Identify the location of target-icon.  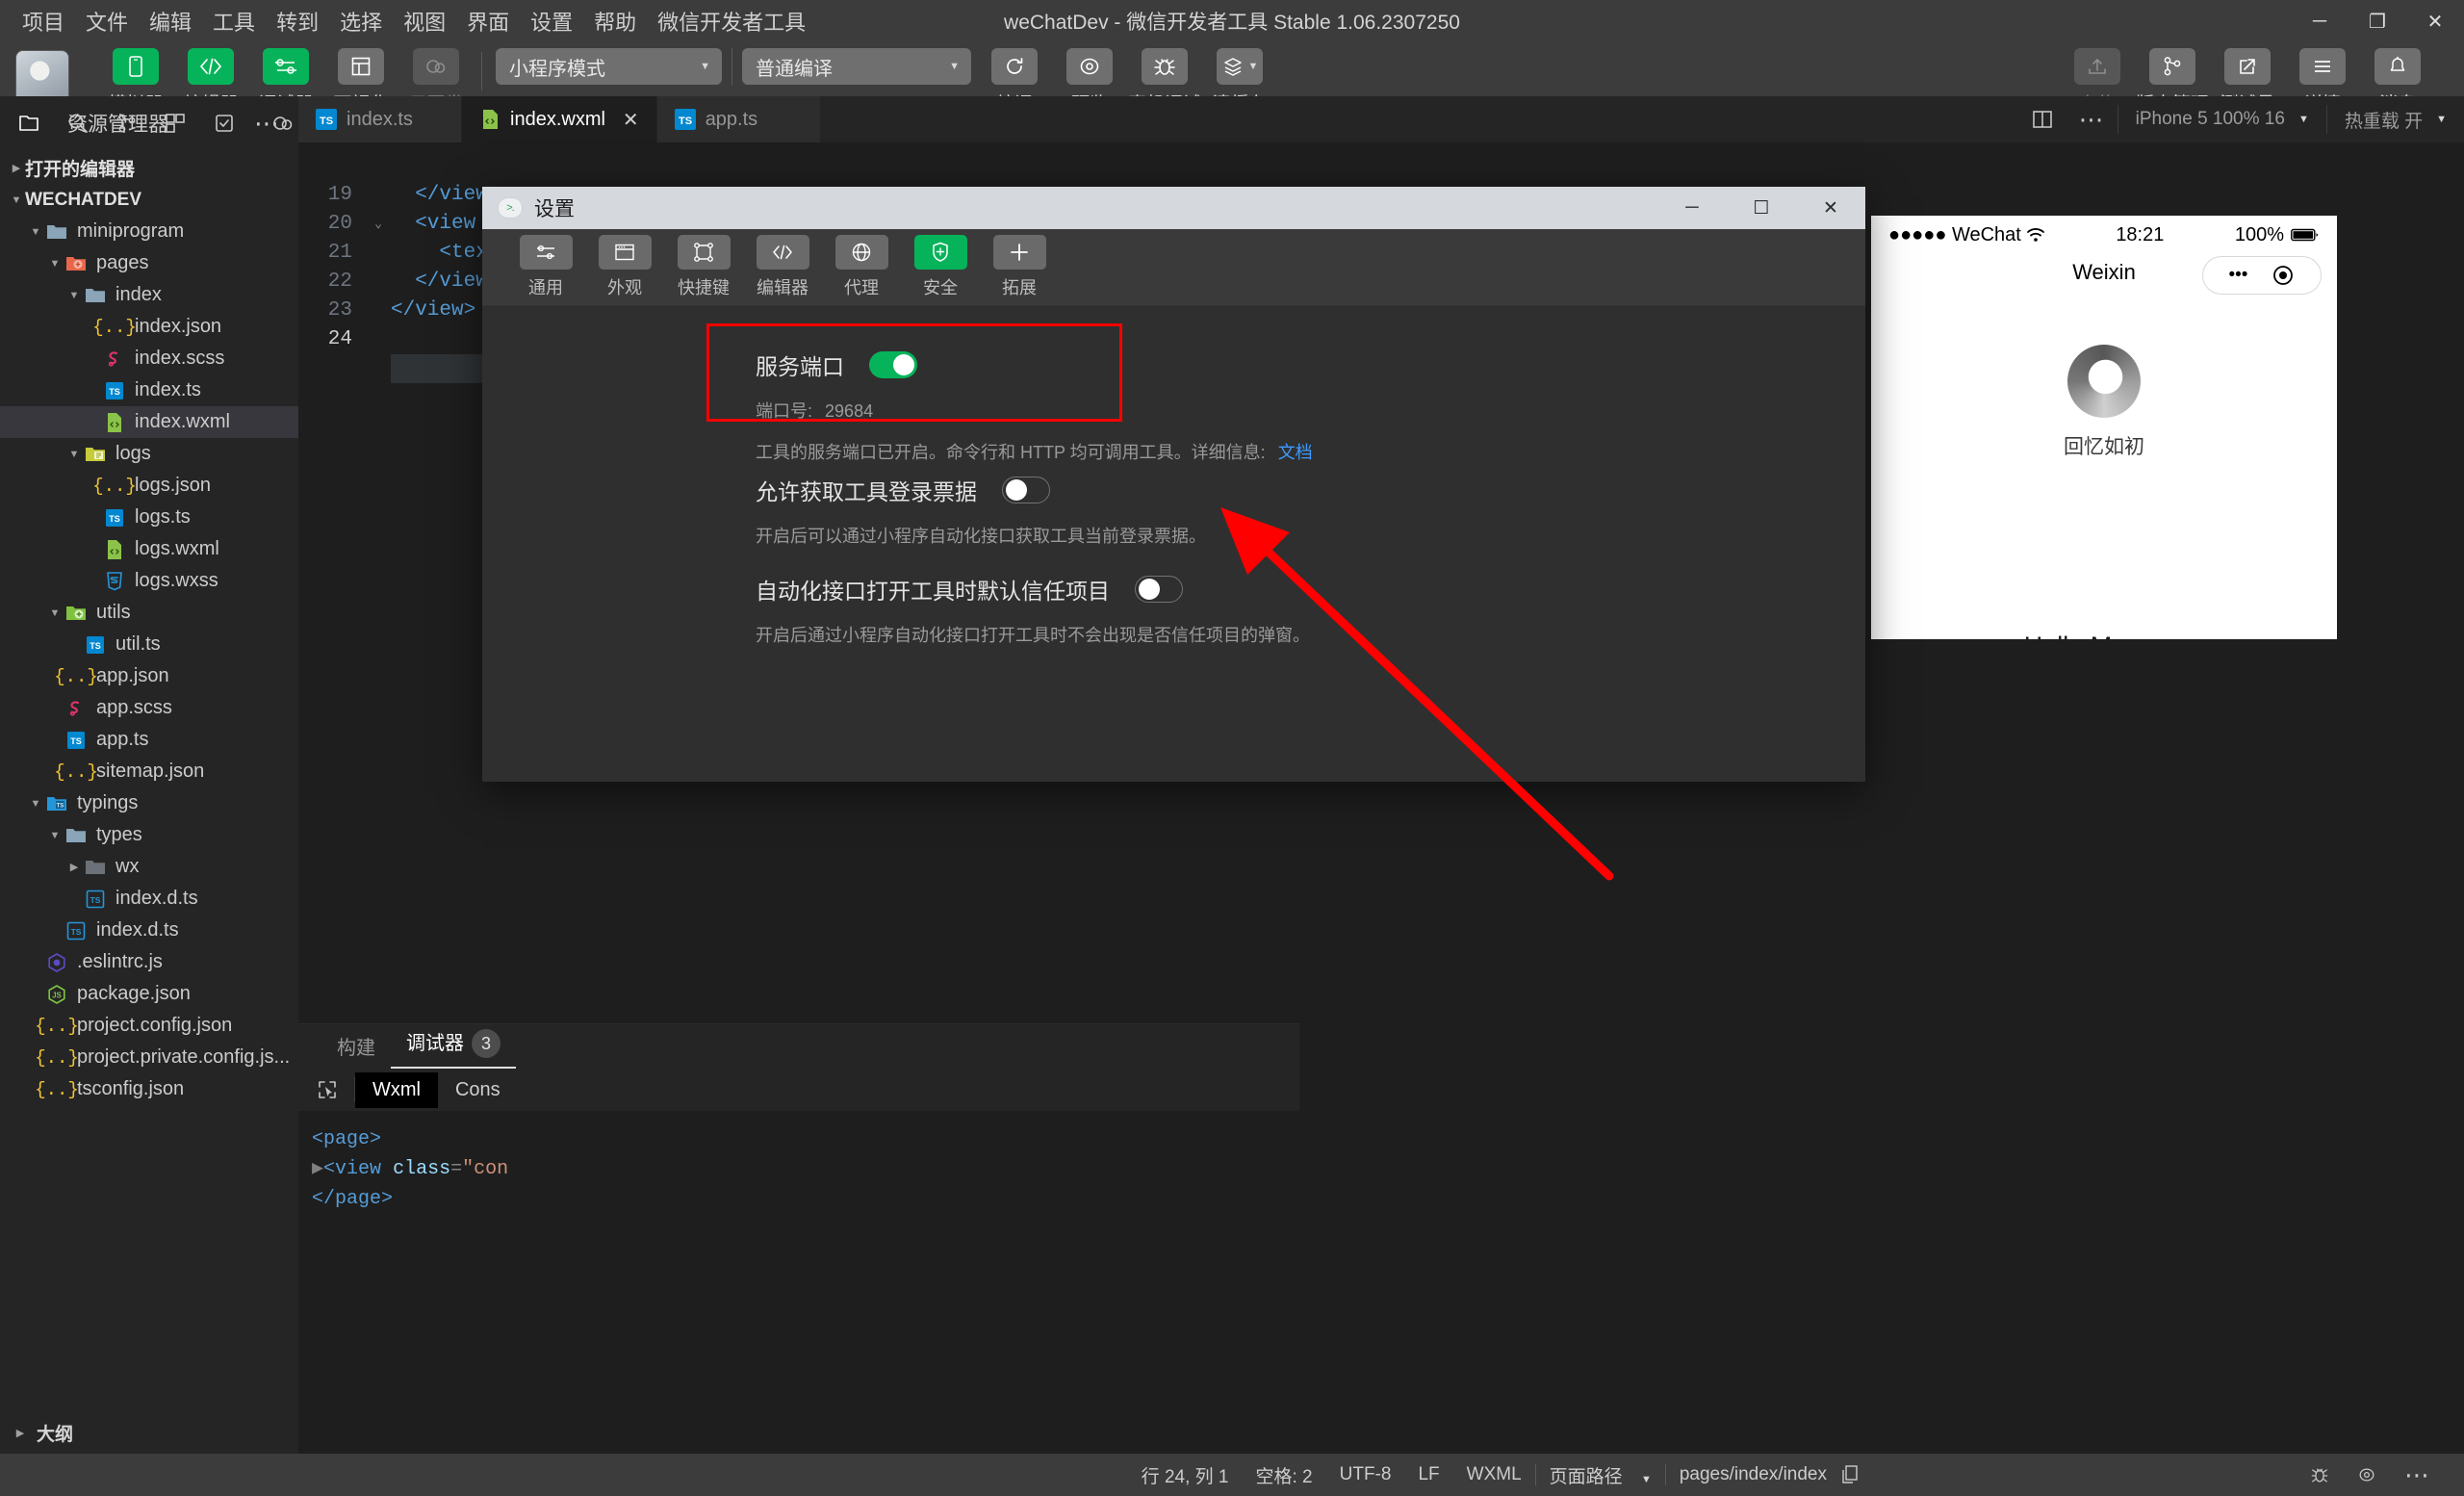
(2283, 275).